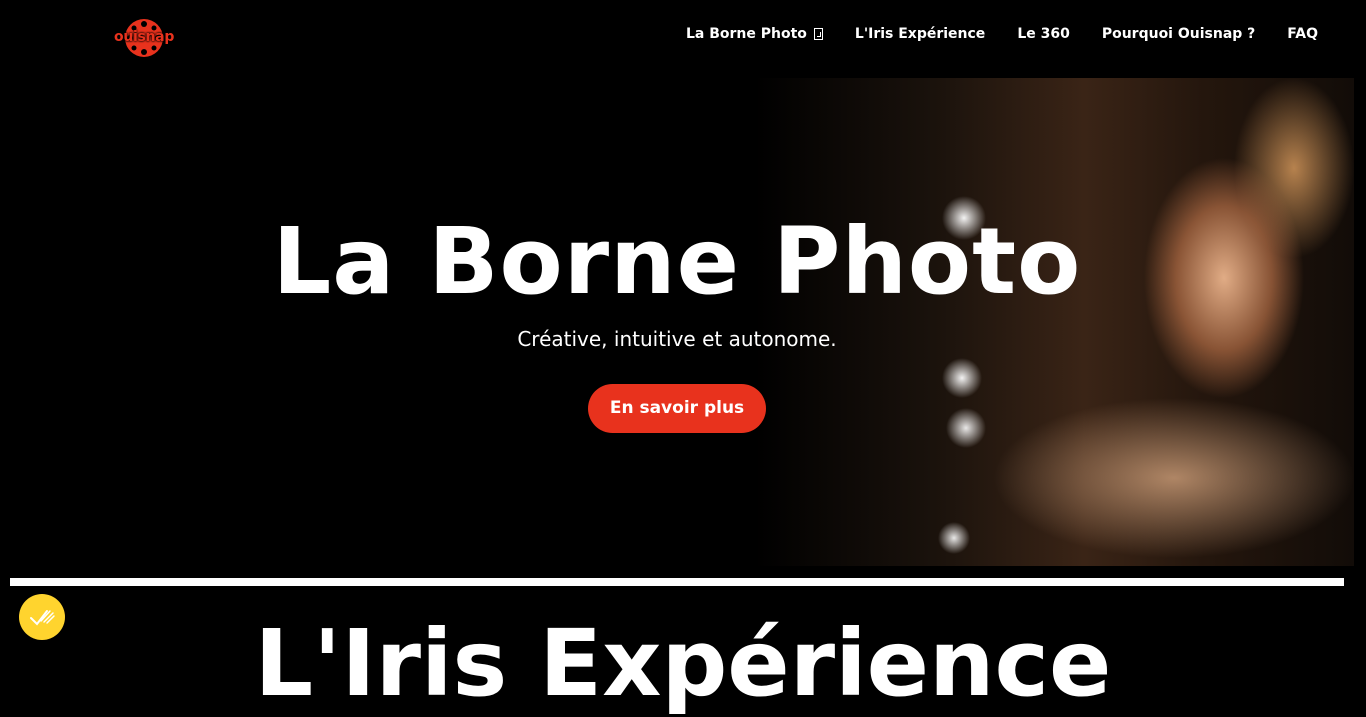  Describe the element at coordinates (677, 408) in the screenshot. I see `en-savoir-plus-button: En savoir plus` at that location.